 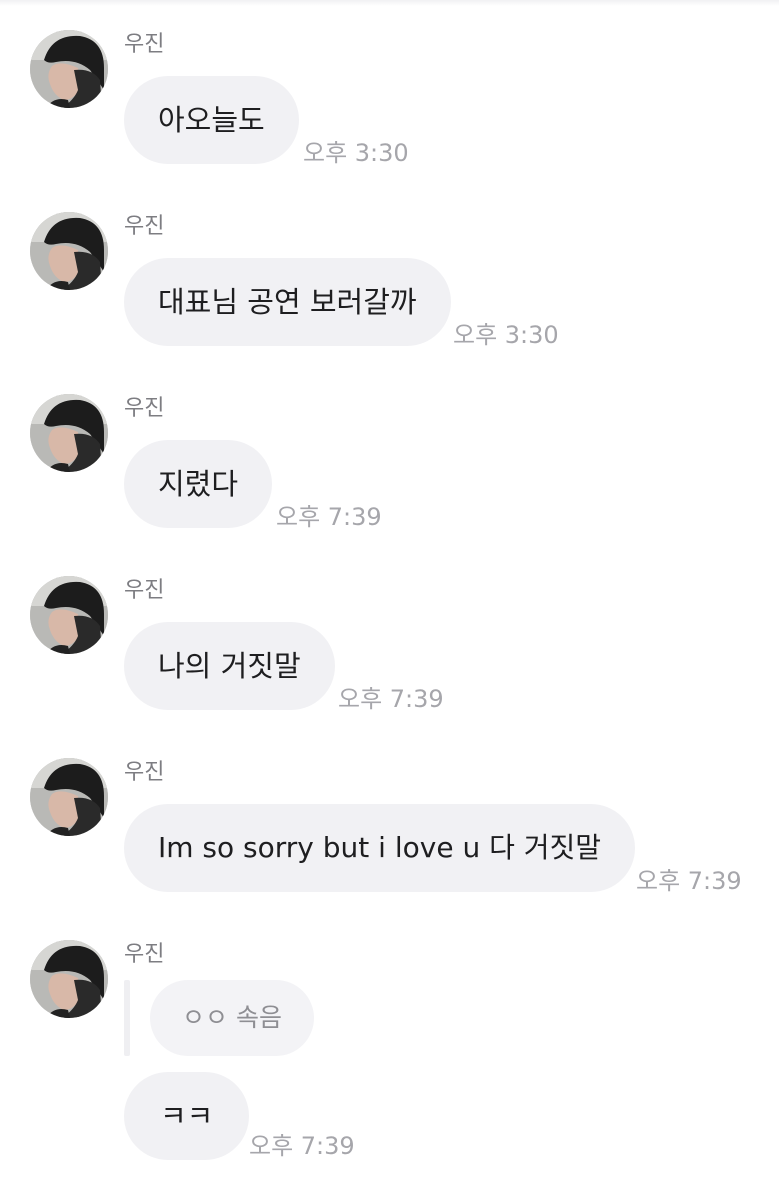 What do you see at coordinates (380, 848) in the screenshot?
I see `message-bubble: Im so sorry but i love u 다 거짓말` at bounding box center [380, 848].